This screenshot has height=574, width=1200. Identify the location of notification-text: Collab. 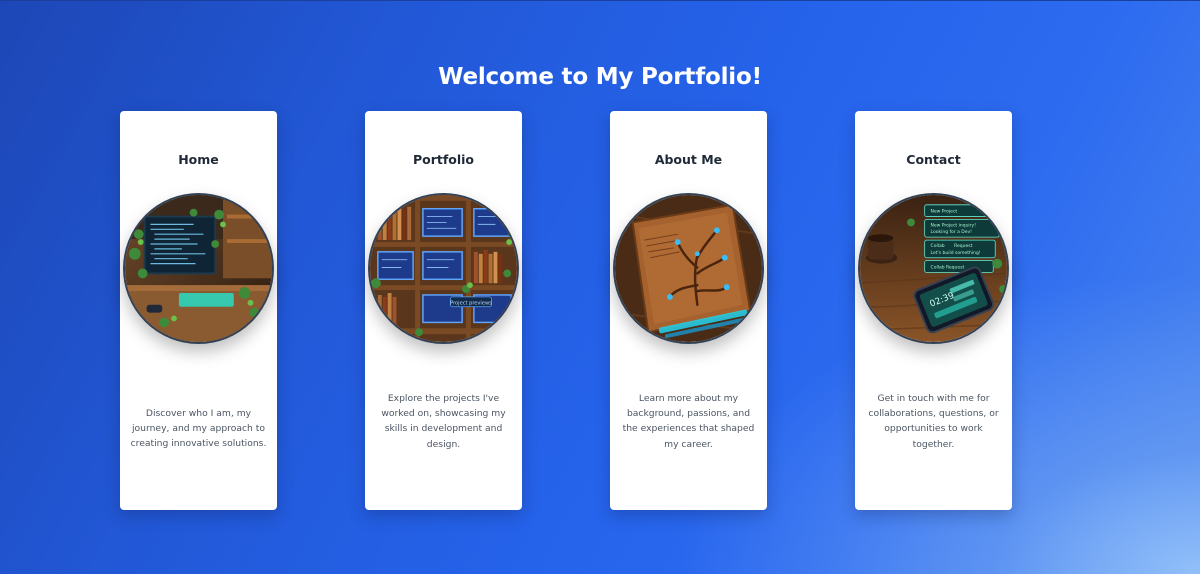
(938, 246).